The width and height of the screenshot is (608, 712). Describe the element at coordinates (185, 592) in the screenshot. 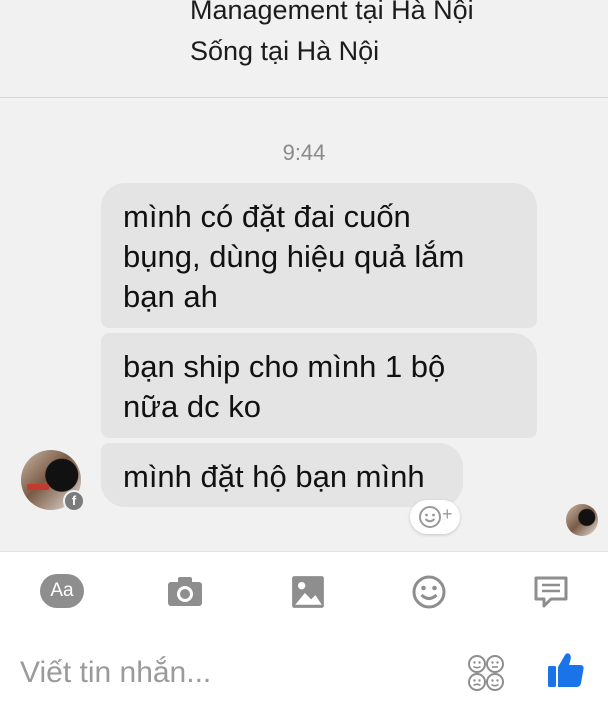

I see `camera-icon` at that location.